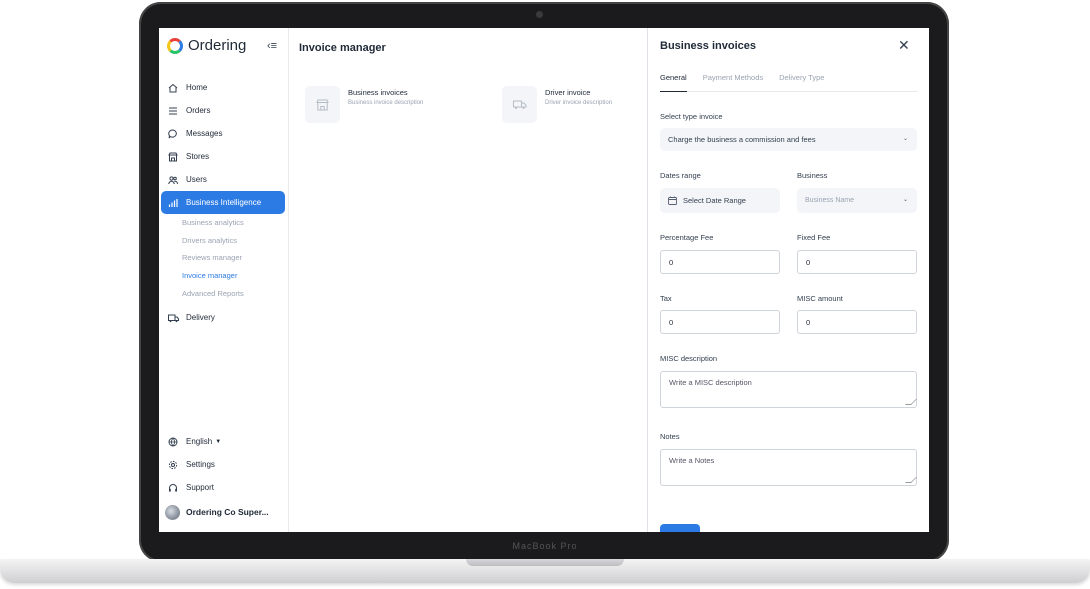 This screenshot has height=589, width=1090. Describe the element at coordinates (173, 111) in the screenshot. I see `list-icon` at that location.